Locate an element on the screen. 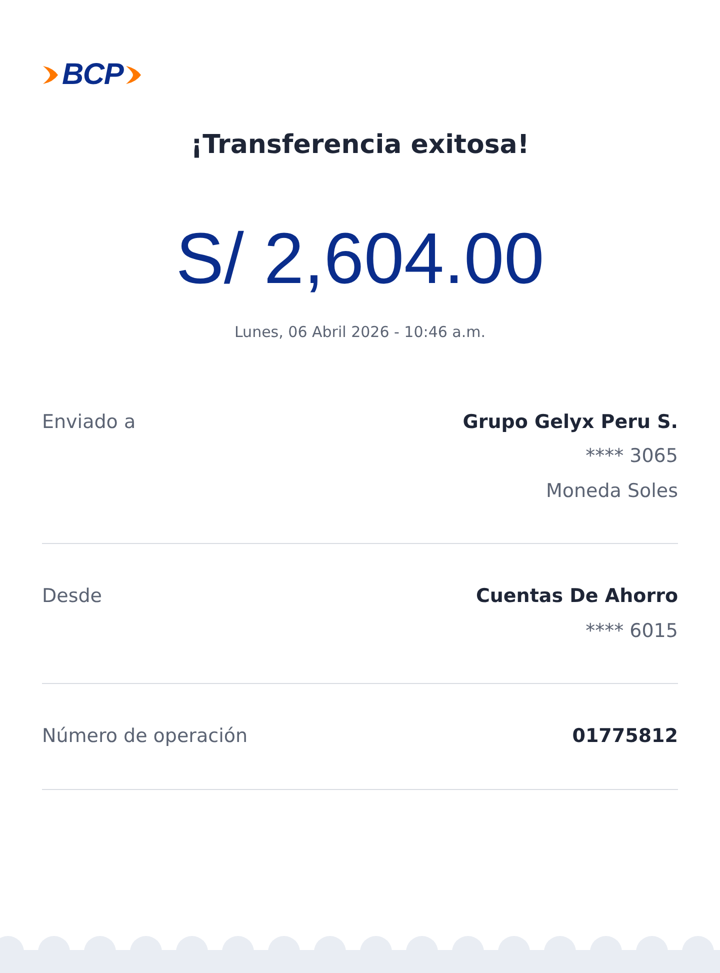  logo-text: BCP is located at coordinates (93, 75).